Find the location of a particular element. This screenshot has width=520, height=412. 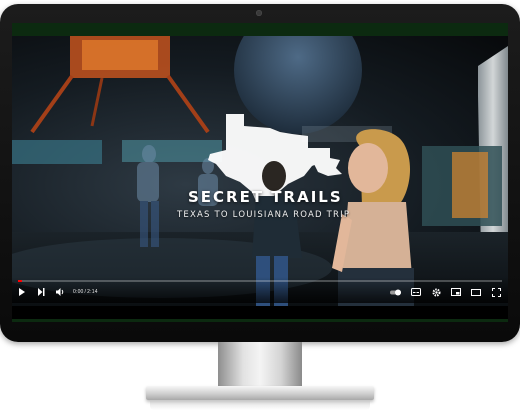

webcam-icon is located at coordinates (259, 13).